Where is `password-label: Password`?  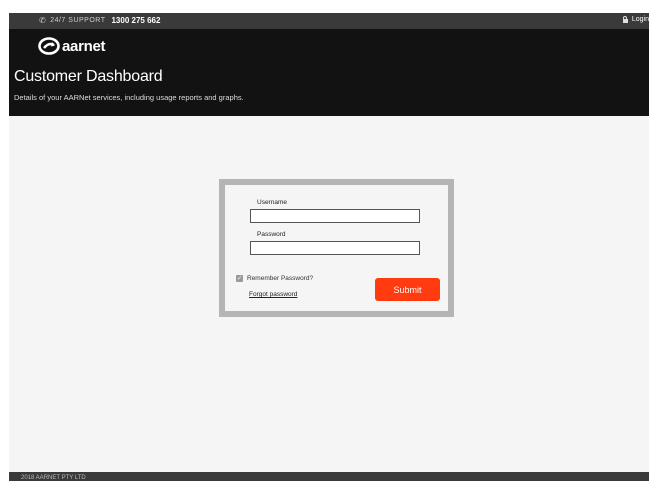 password-label: Password is located at coordinates (271, 234).